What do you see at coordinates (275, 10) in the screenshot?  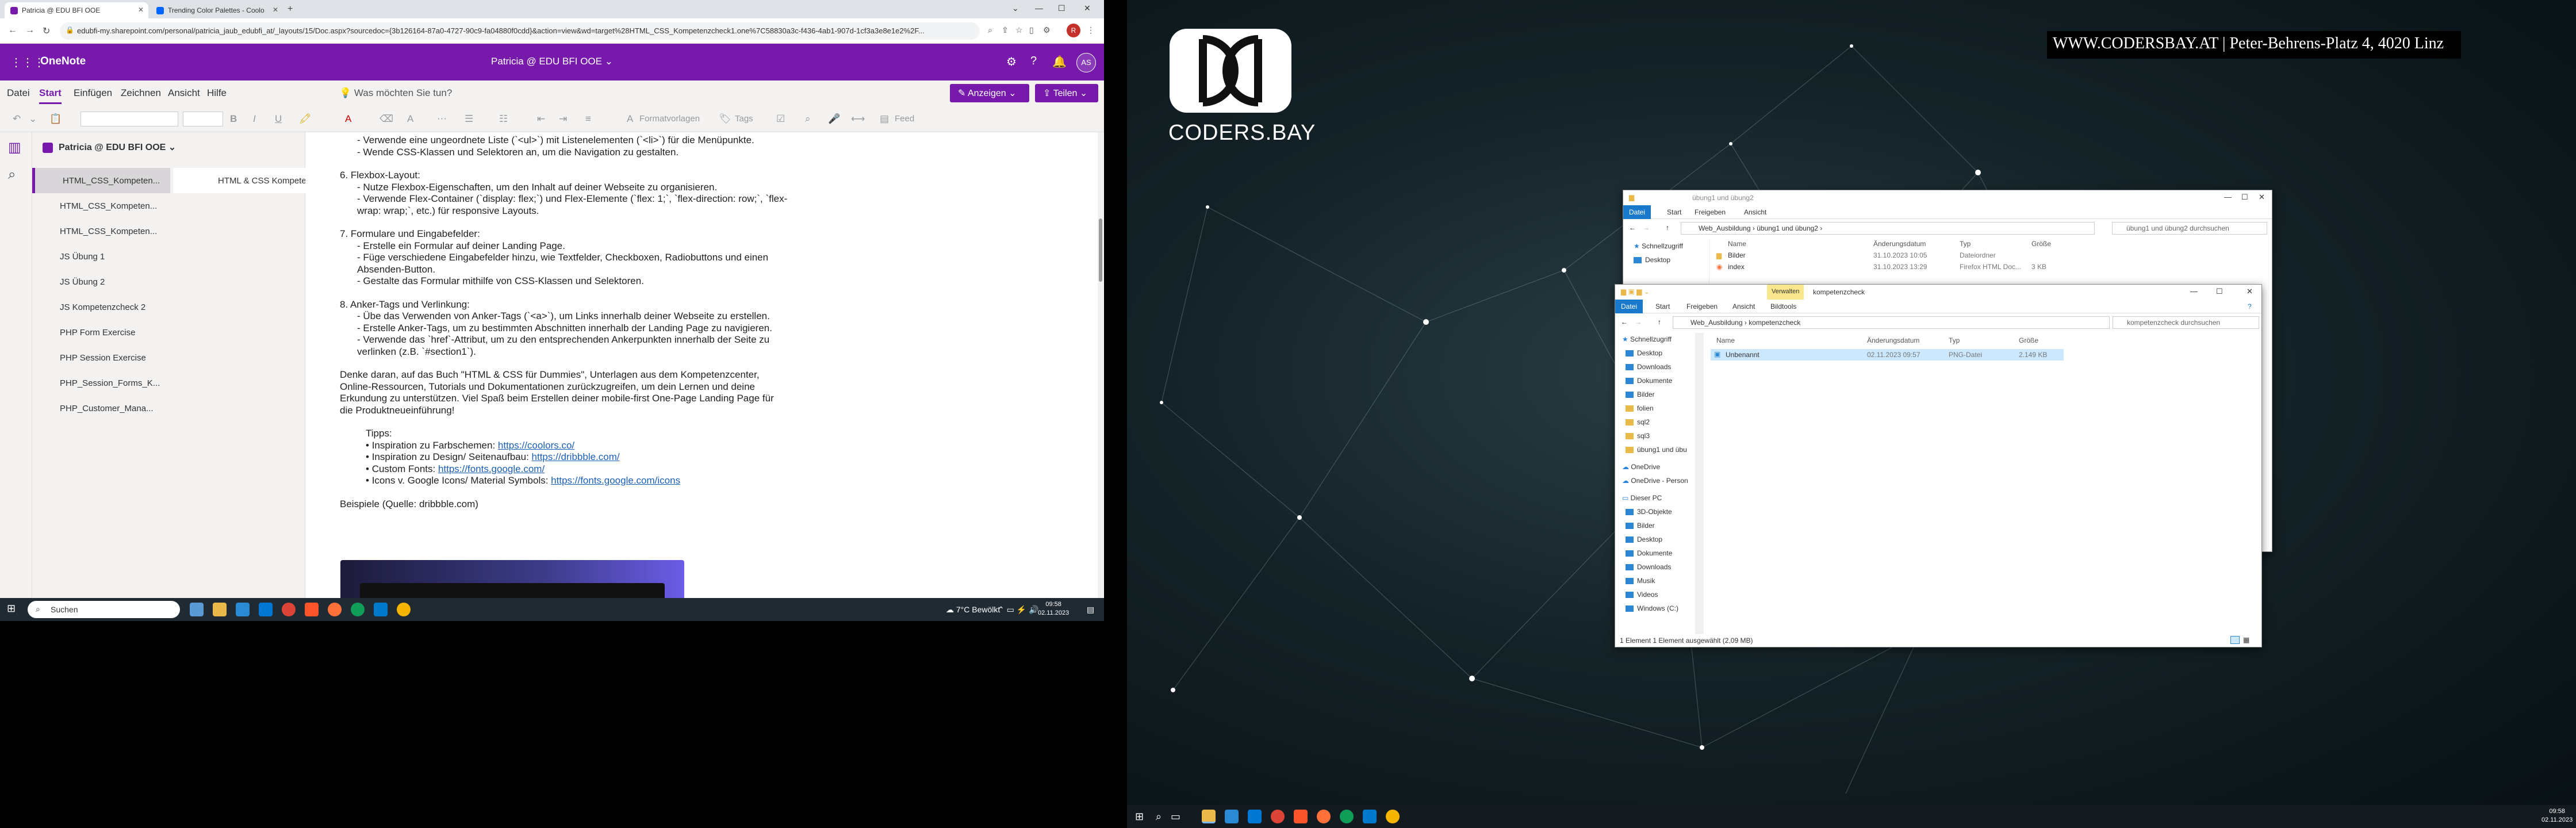 I see `close-tab-icon: ✕` at bounding box center [275, 10].